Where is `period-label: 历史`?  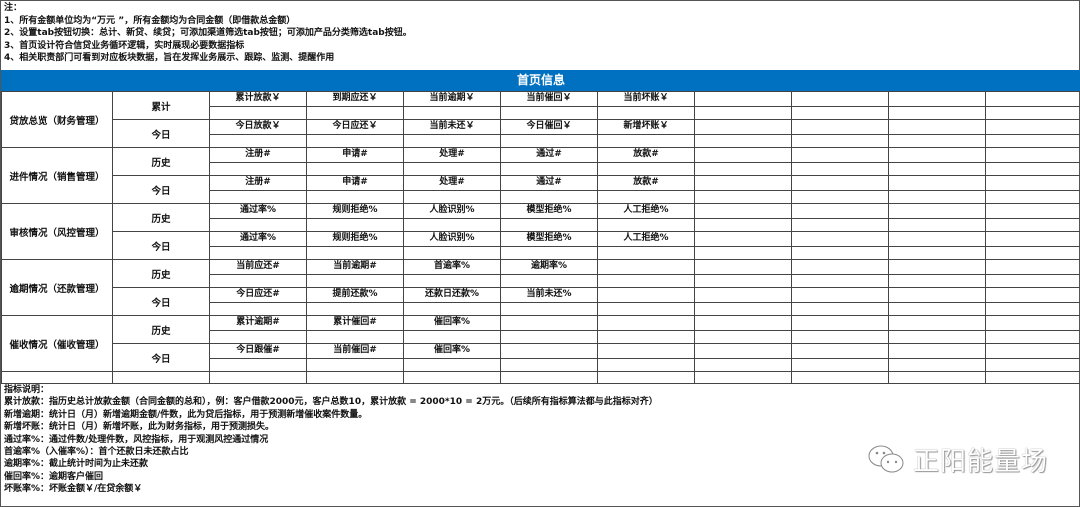 period-label: 历史 is located at coordinates (161, 161).